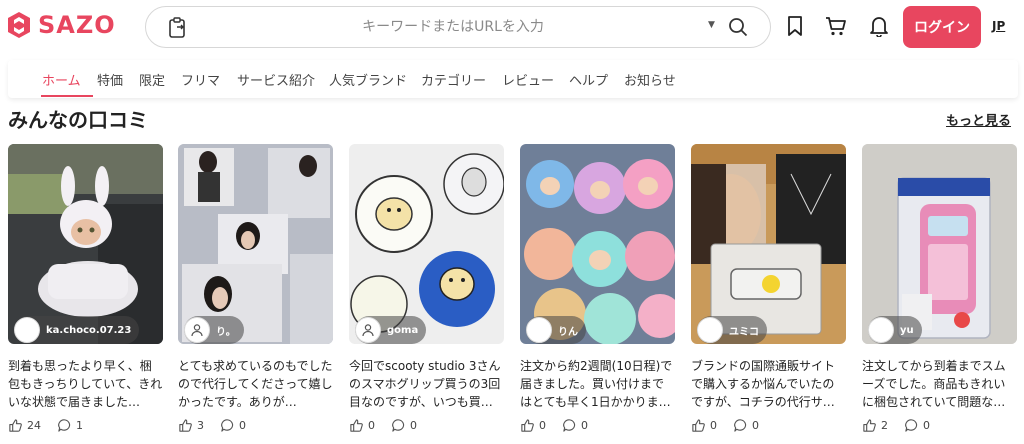 The image size is (1024, 444). Describe the element at coordinates (978, 119) in the screenshot. I see `see-more-link: もっと見る` at that location.